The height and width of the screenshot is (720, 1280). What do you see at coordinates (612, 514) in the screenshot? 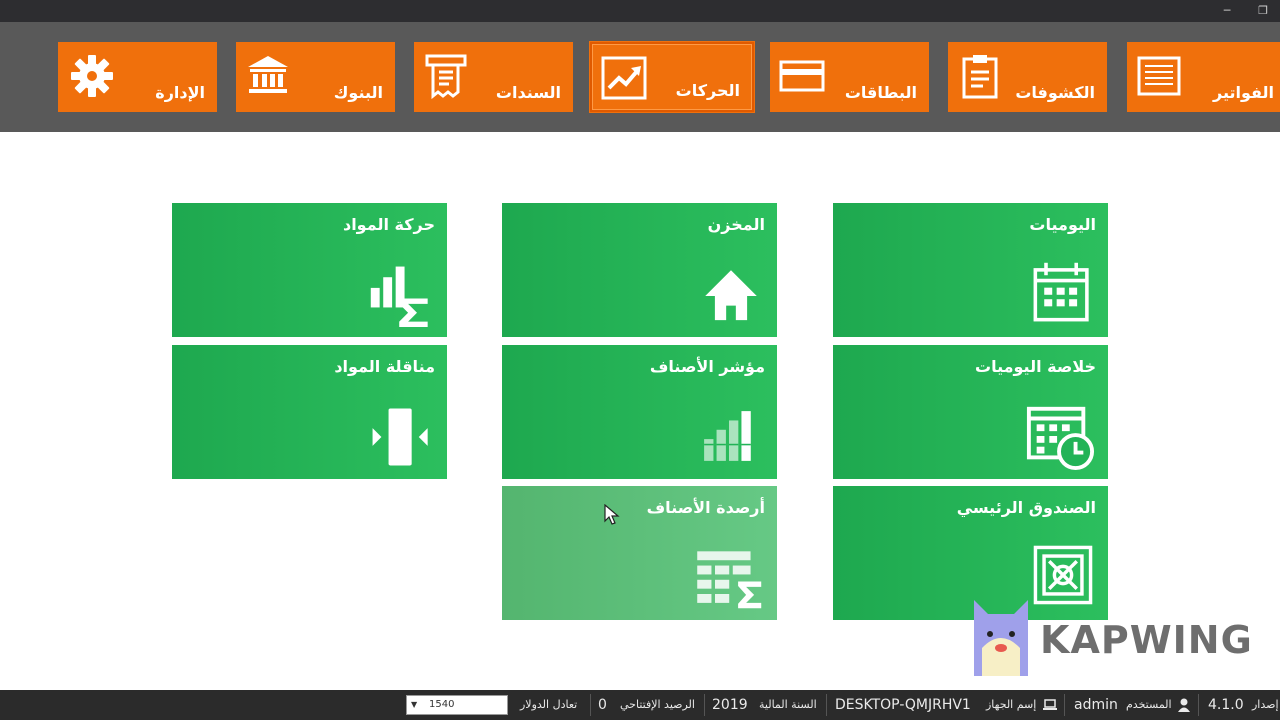
I see `mouse-cursor-icon` at bounding box center [612, 514].